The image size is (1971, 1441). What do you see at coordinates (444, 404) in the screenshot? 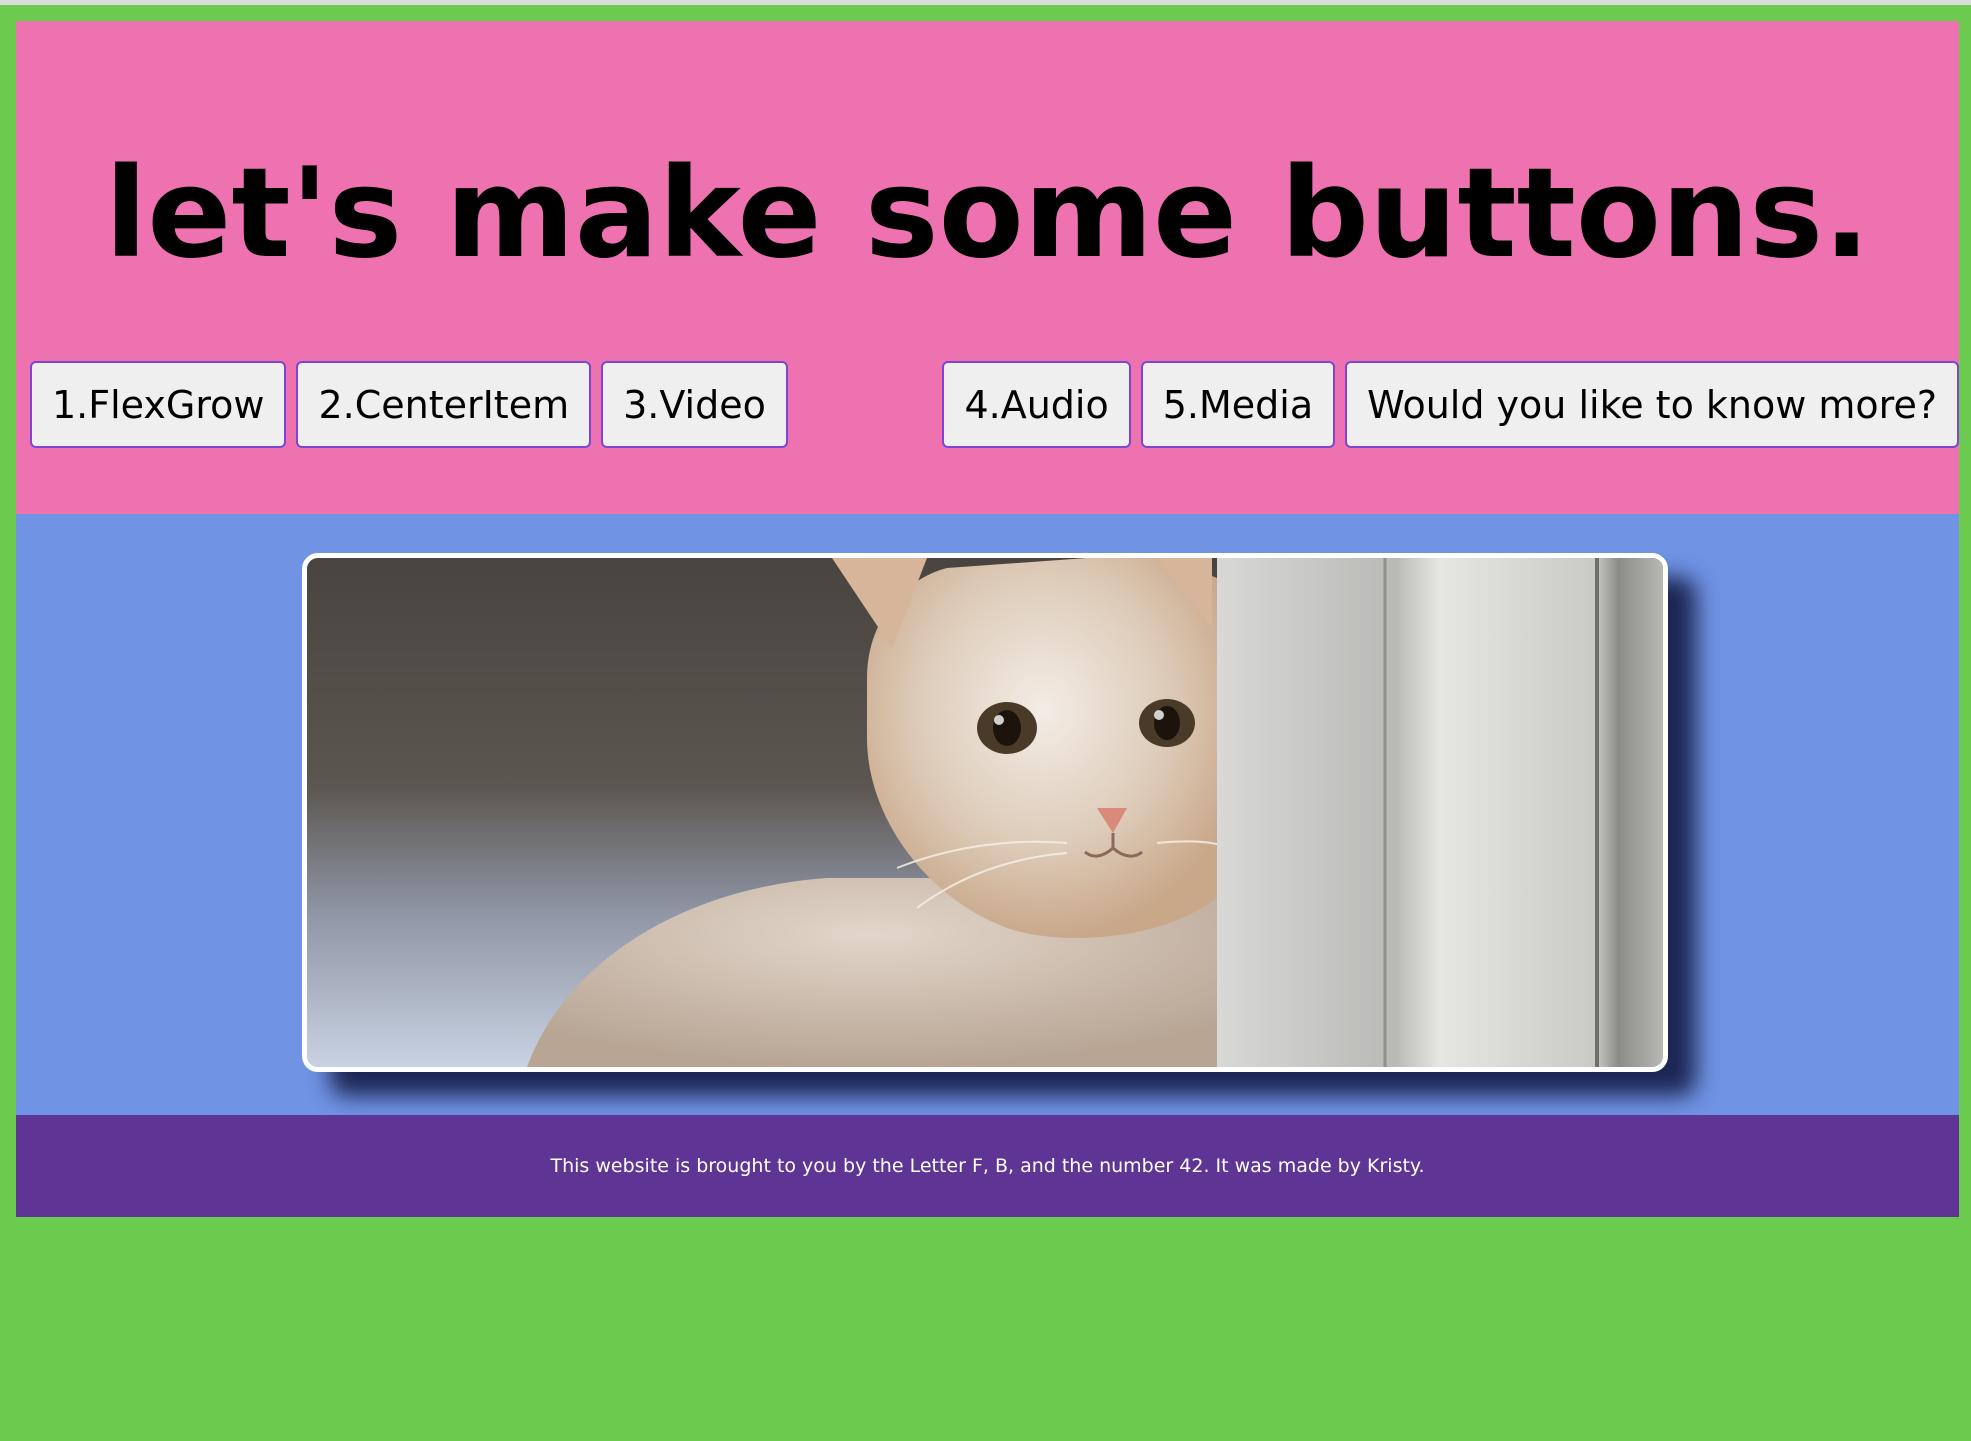
I see `centeritem-button: 2.CenterItem` at bounding box center [444, 404].